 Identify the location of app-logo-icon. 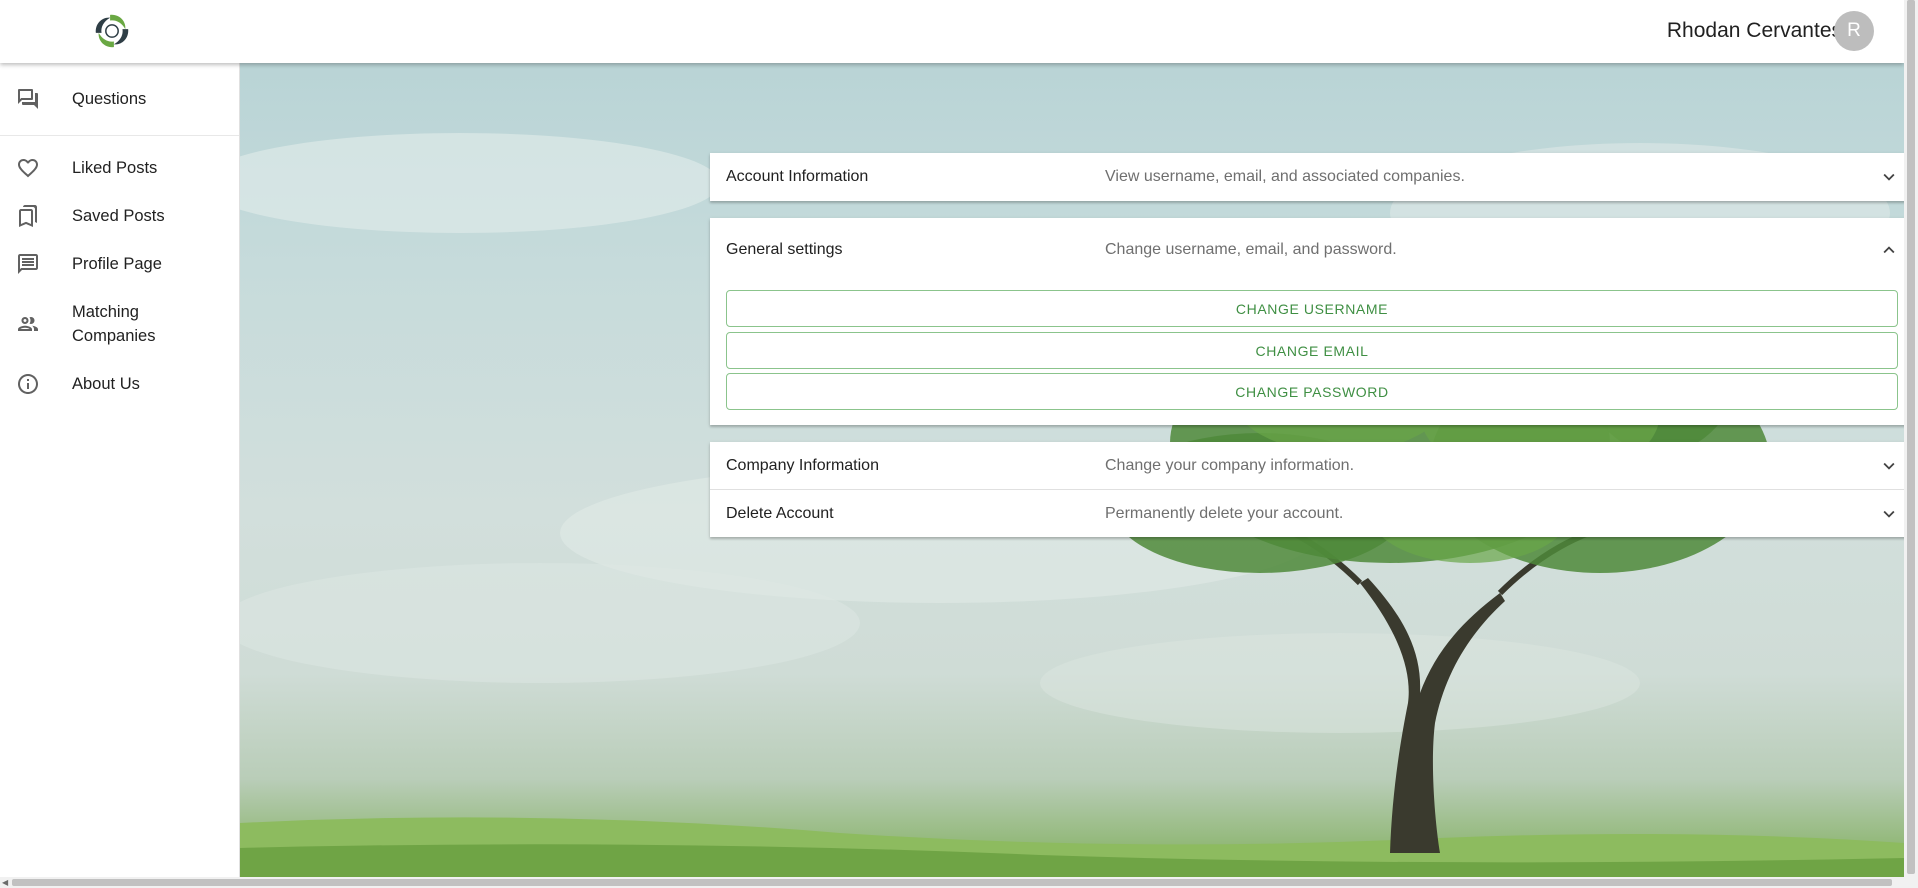
(112, 31).